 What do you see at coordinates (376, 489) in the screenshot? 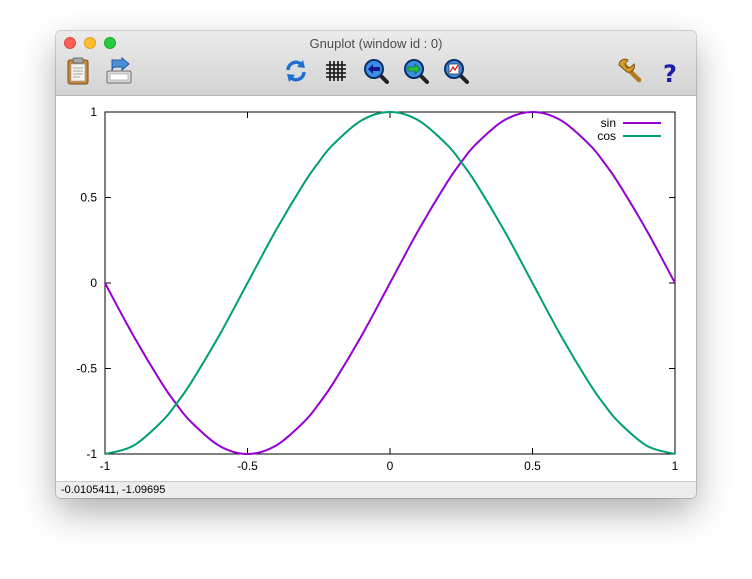
I see `status-bar: -0.0105411, -1.09695` at bounding box center [376, 489].